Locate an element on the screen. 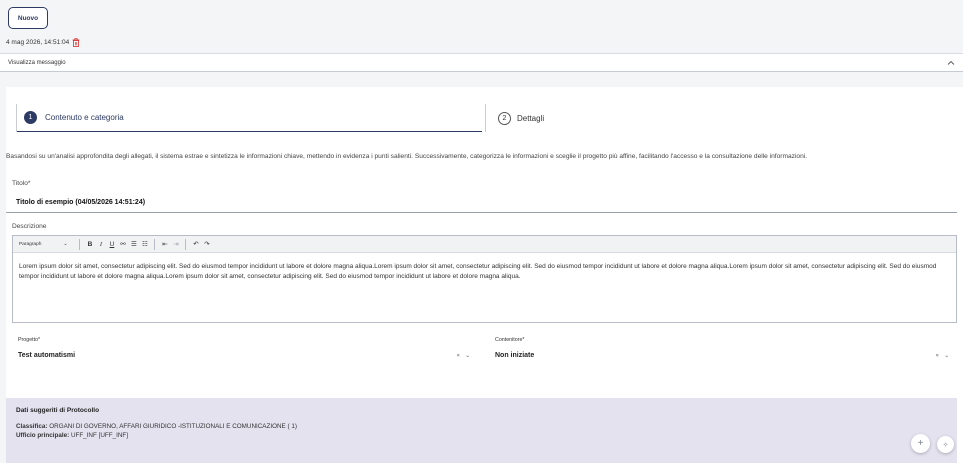 This screenshot has height=463, width=963. classifica-label: Classifica: is located at coordinates (32, 426).